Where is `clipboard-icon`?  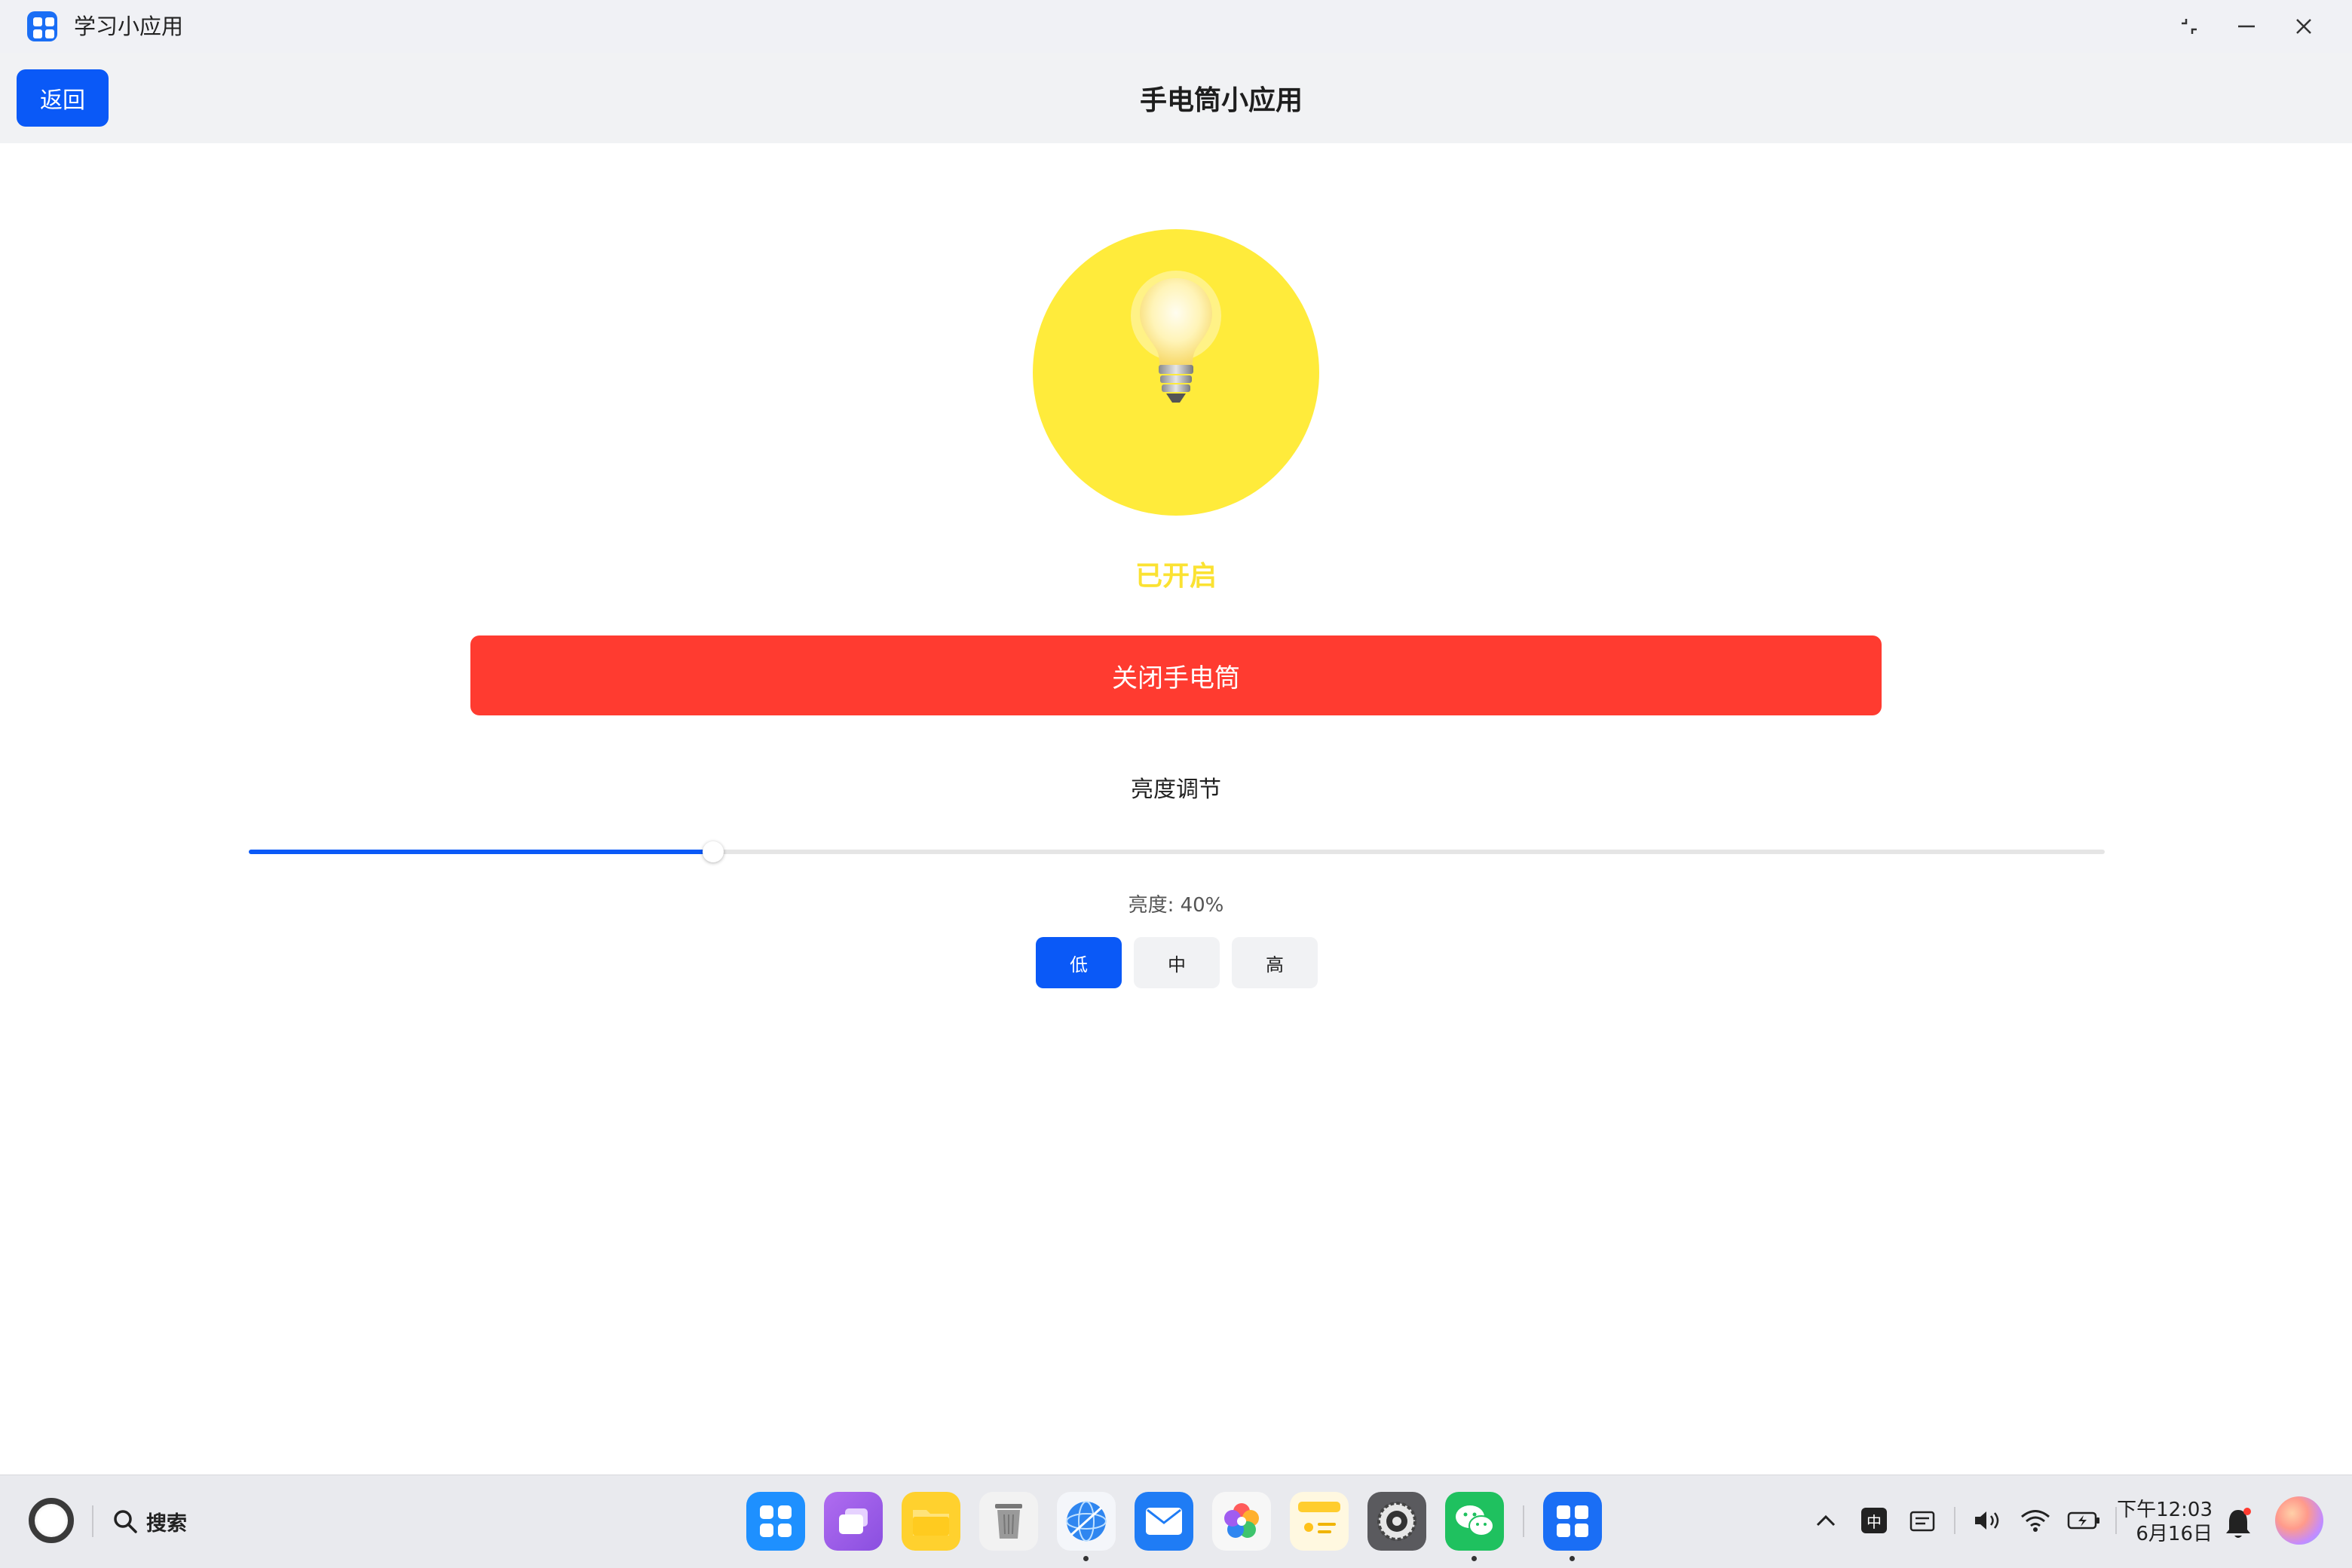 clipboard-icon is located at coordinates (1922, 1520).